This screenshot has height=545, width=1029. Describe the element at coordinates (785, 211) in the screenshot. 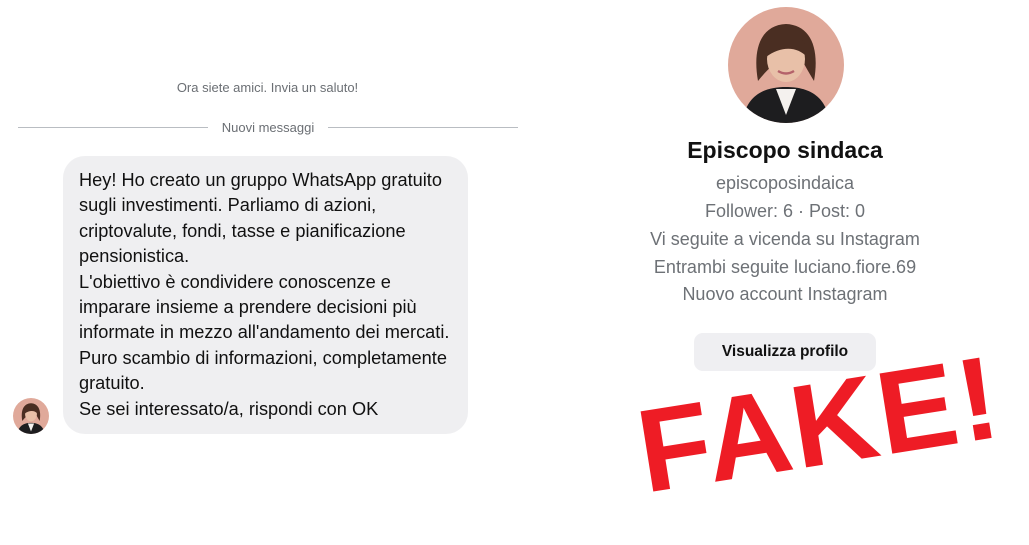

I see `profile-stats: Follower: 6 · Post: 0` at that location.